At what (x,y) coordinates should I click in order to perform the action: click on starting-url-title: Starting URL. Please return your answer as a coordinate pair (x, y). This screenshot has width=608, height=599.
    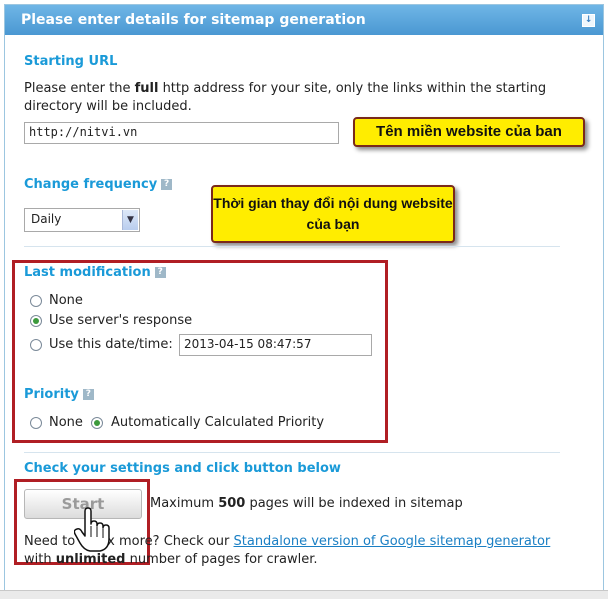
    Looking at the image, I should click on (71, 61).